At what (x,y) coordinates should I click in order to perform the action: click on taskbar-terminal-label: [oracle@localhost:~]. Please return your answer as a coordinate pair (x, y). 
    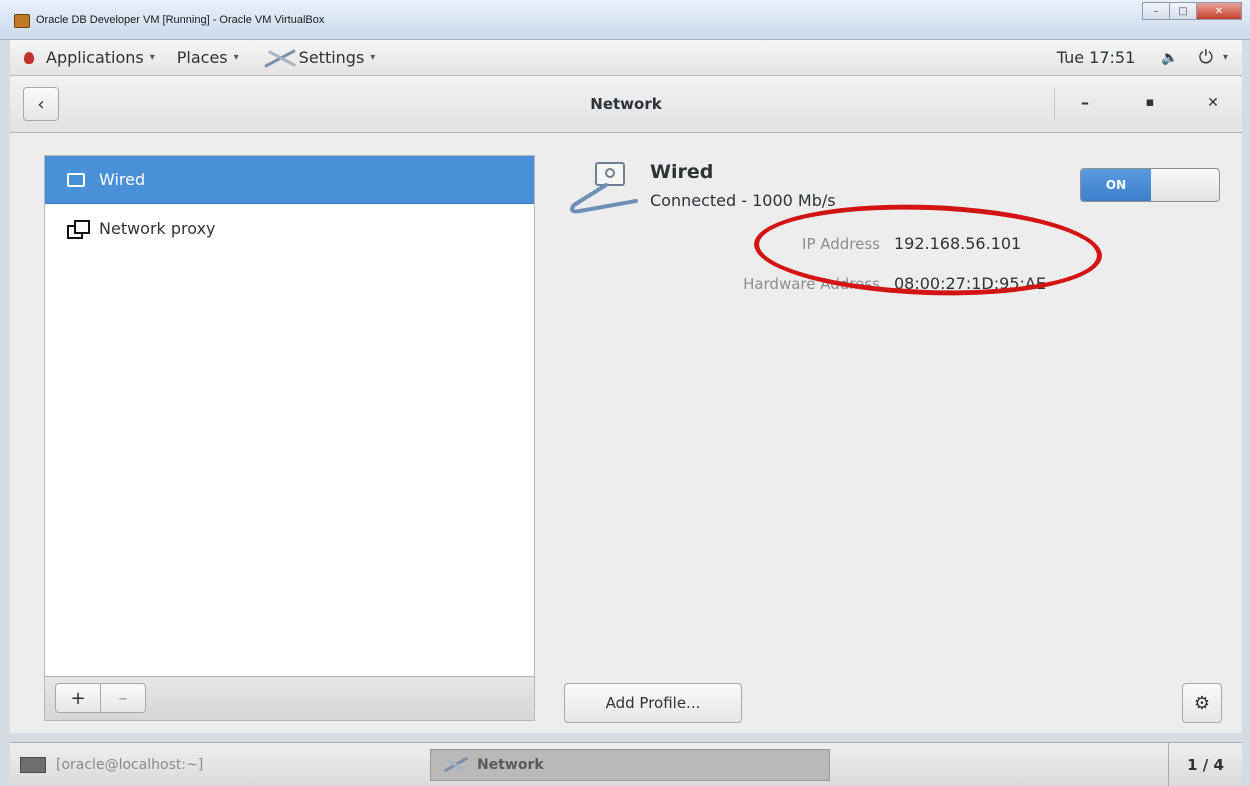
    Looking at the image, I should click on (130, 765).